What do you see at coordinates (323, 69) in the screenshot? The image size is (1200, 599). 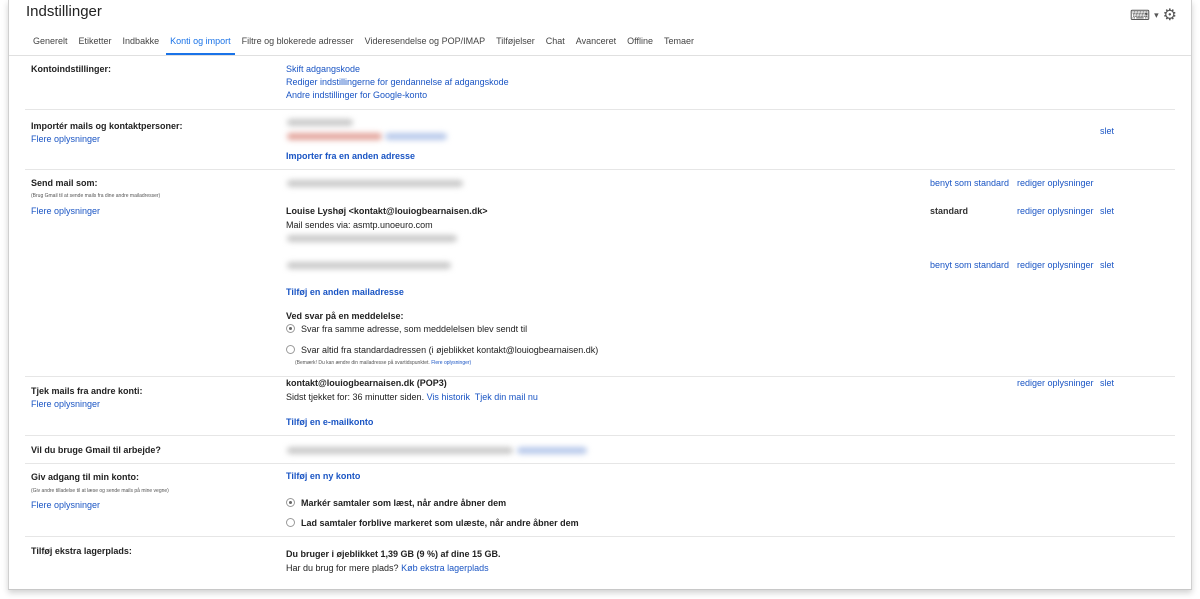 I see `change-password-link: Skift adgangskode` at bounding box center [323, 69].